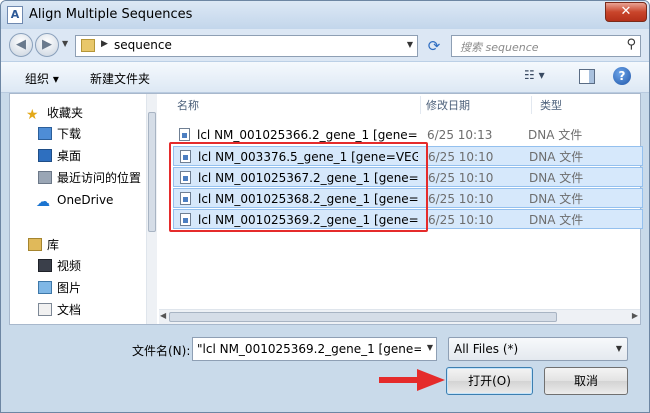  What do you see at coordinates (47, 45) in the screenshot?
I see `forward-button: ▶` at bounding box center [47, 45].